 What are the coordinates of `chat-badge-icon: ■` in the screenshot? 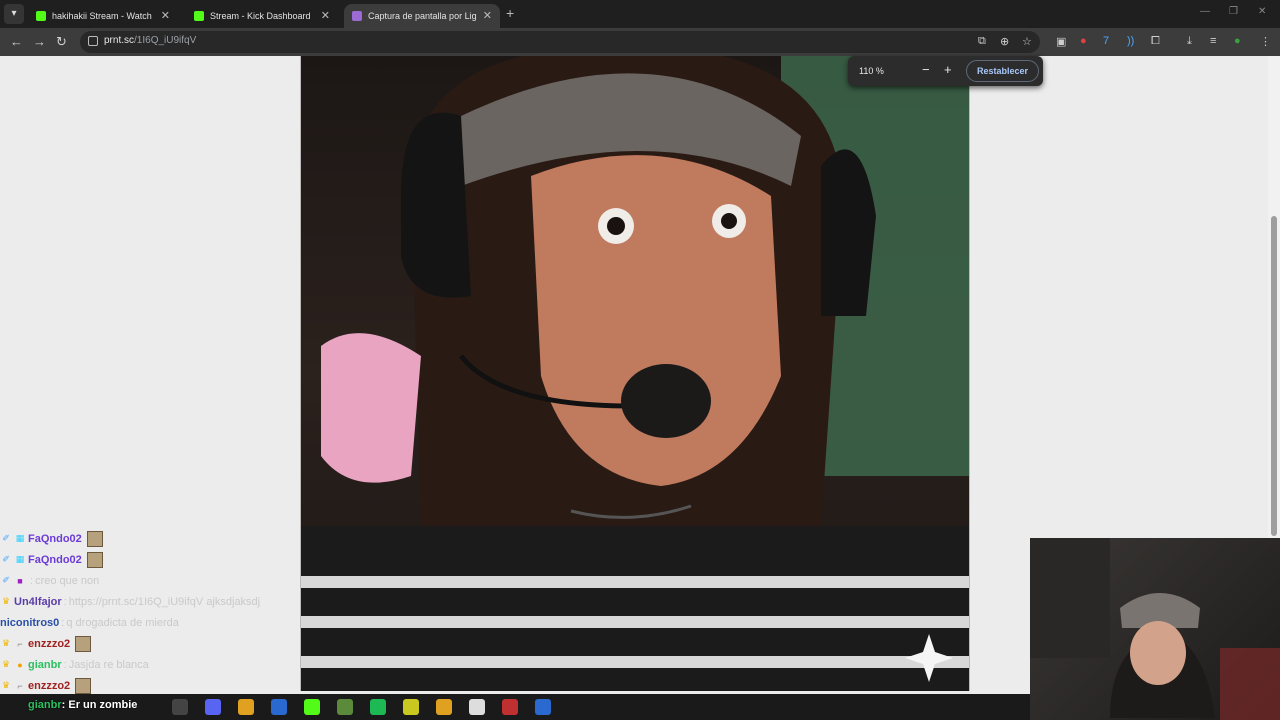 It's located at (20, 580).